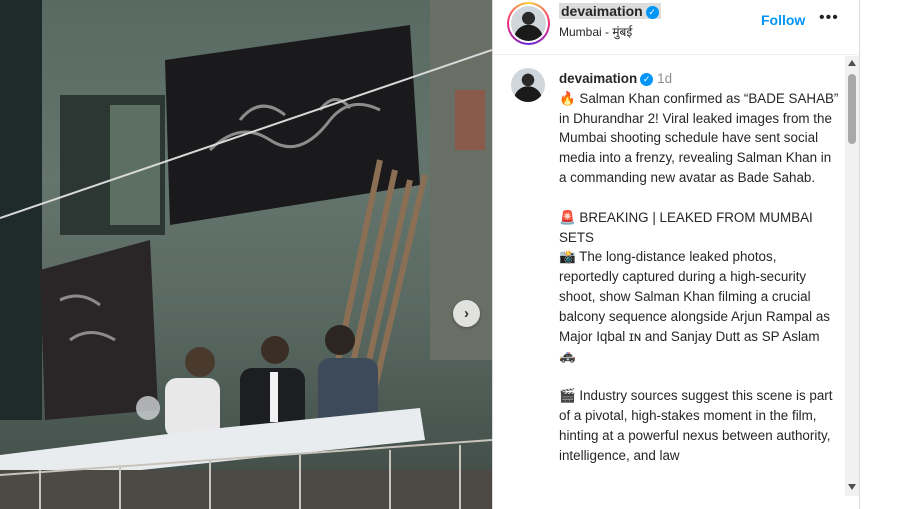  I want to click on railing, so click(246, 489).